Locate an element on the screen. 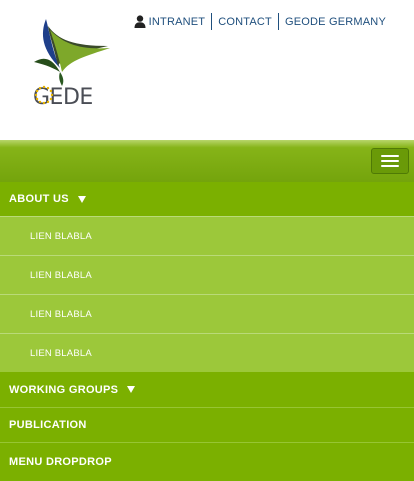  user-icon is located at coordinates (140, 21).